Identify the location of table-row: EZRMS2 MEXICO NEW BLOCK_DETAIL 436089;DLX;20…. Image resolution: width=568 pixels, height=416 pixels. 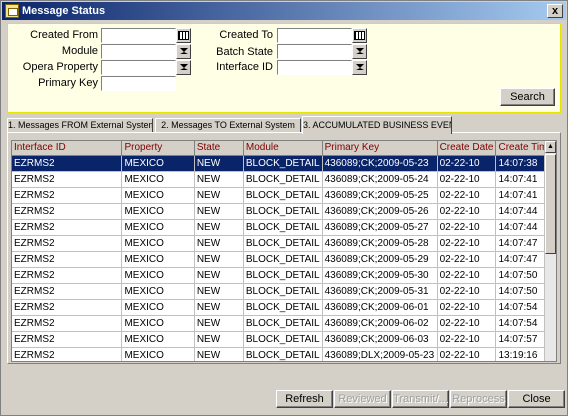
(284, 354).